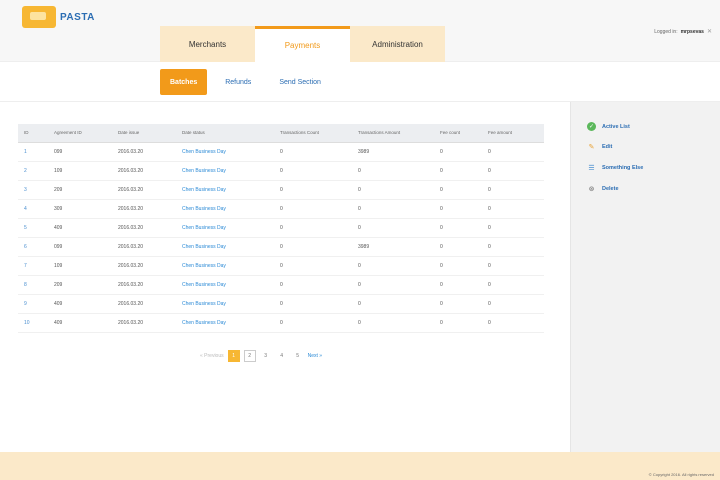  I want to click on next-page-link: Next », so click(315, 356).